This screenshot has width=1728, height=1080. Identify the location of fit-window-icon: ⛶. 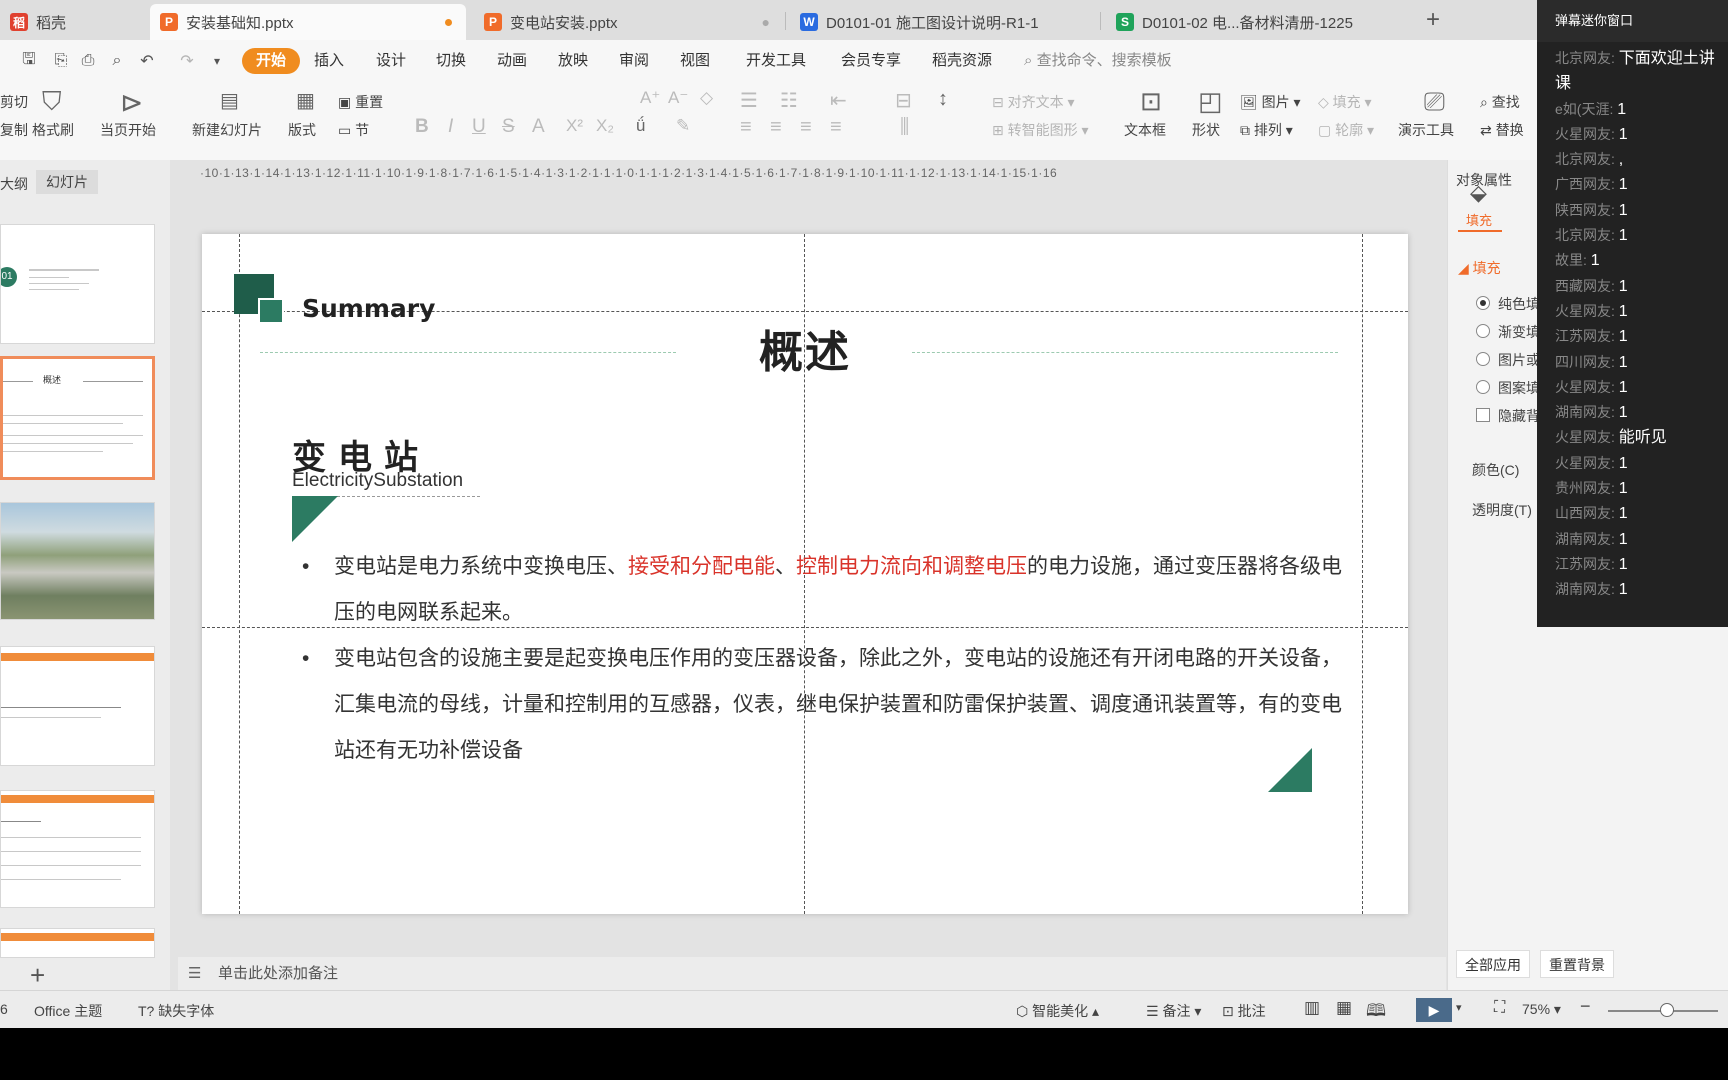
(1499, 1008).